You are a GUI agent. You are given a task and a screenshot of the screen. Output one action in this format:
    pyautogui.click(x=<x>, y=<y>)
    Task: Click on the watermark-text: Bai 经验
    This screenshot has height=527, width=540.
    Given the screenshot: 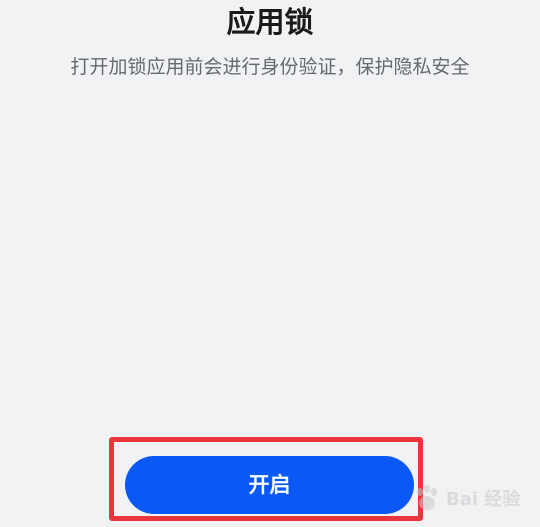 What is the action you would take?
    pyautogui.click(x=483, y=499)
    